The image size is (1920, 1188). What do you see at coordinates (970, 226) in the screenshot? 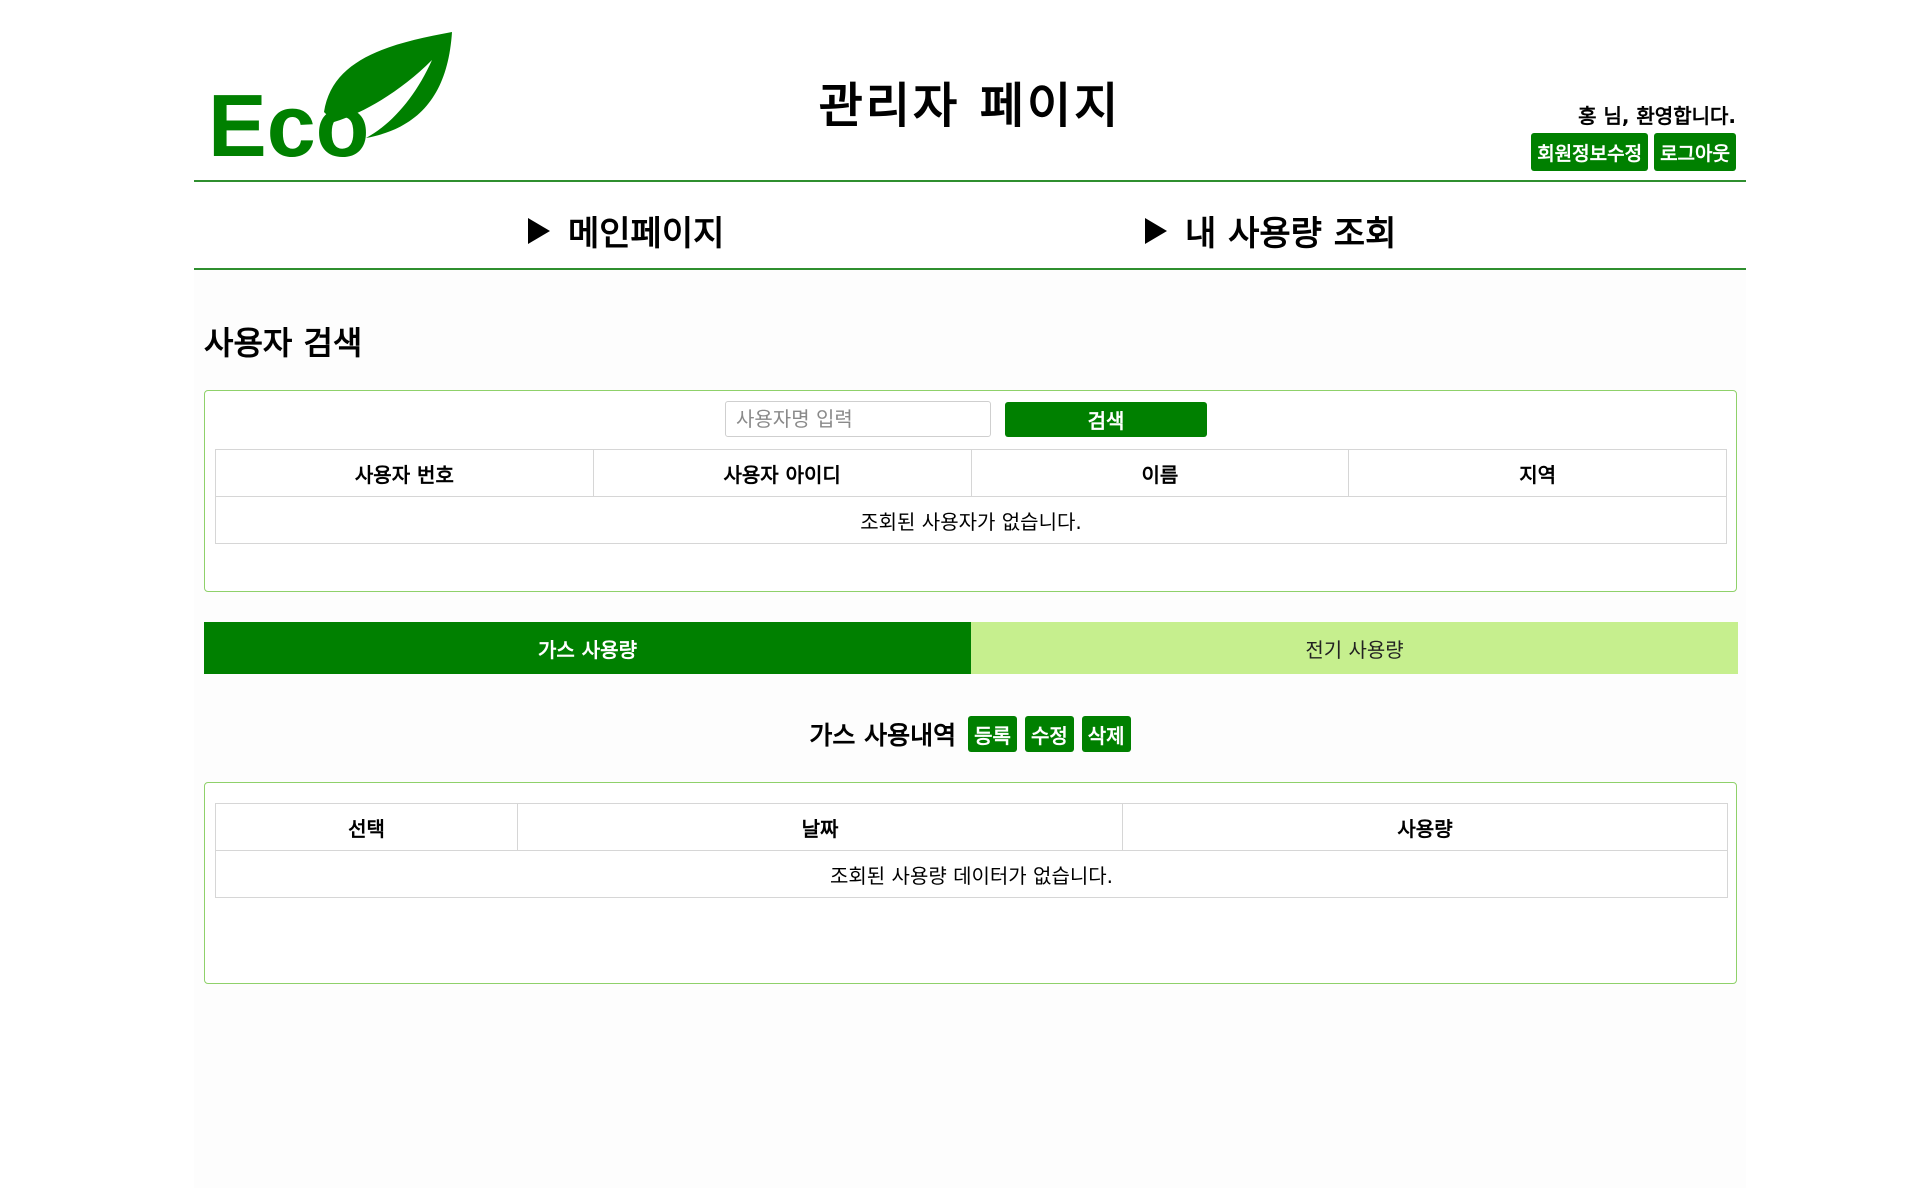
I see `main-nav: 메인페이지 내 사용량 조회` at bounding box center [970, 226].